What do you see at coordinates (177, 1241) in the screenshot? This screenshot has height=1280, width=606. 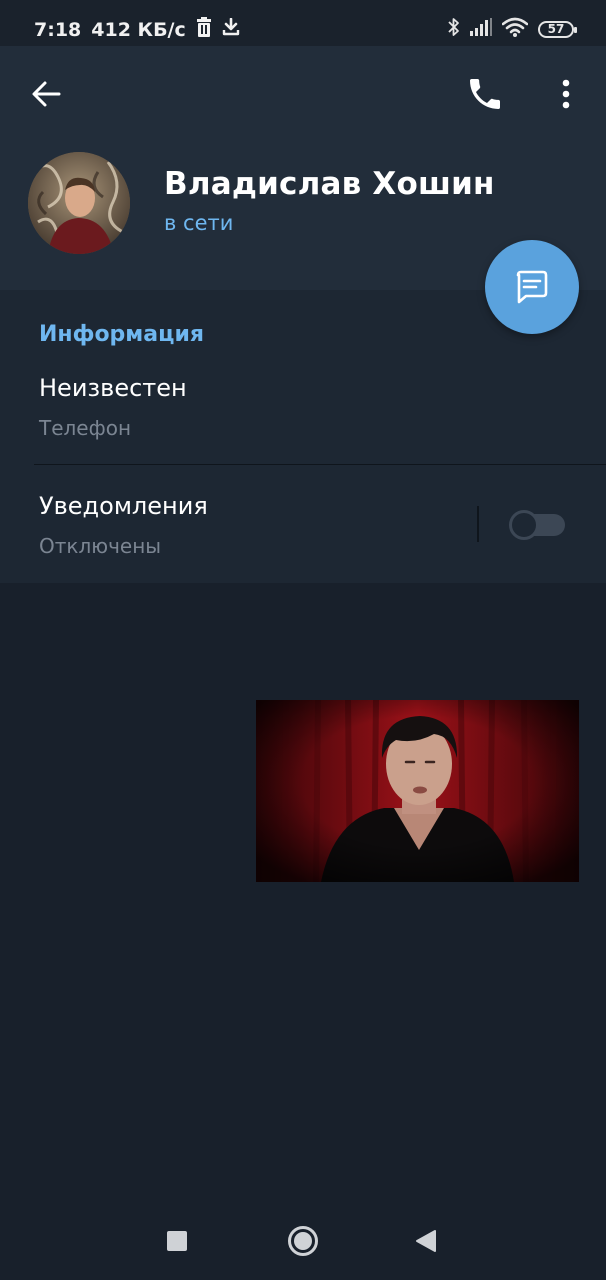 I see `recents-button` at bounding box center [177, 1241].